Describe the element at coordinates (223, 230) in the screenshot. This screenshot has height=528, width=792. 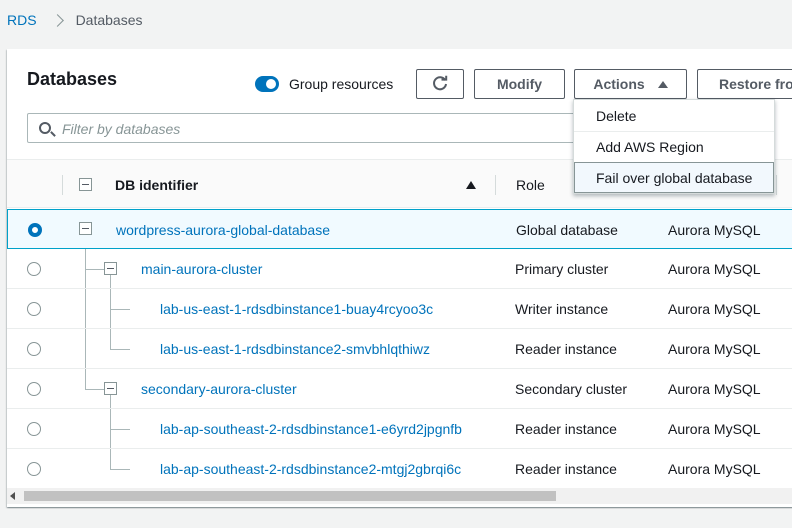
I see `db-identifier-link: wordpress-aurora-global-database` at that location.